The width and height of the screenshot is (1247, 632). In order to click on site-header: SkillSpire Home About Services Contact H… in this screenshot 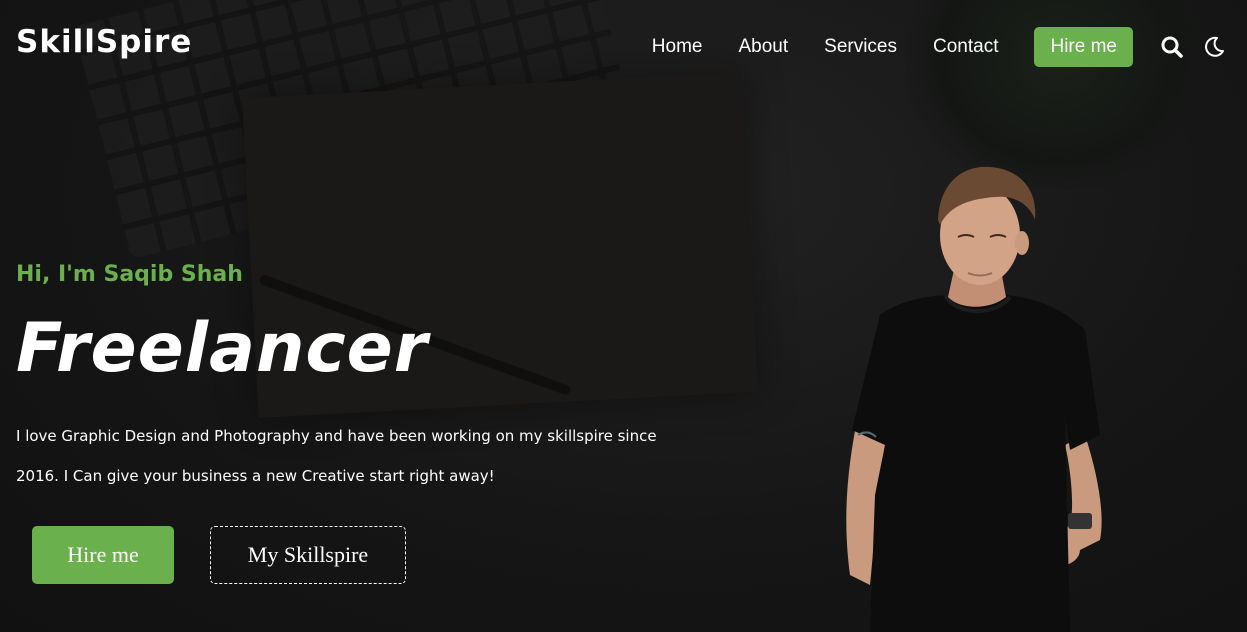, I will do `click(623, 46)`.